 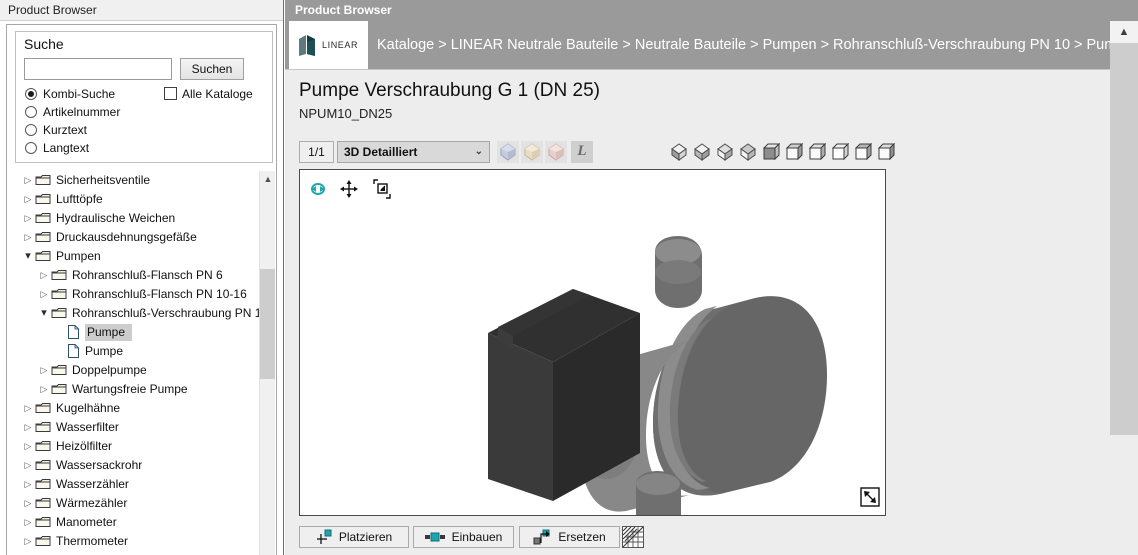 What do you see at coordinates (307, 45) in the screenshot?
I see `linear-logo-icon` at bounding box center [307, 45].